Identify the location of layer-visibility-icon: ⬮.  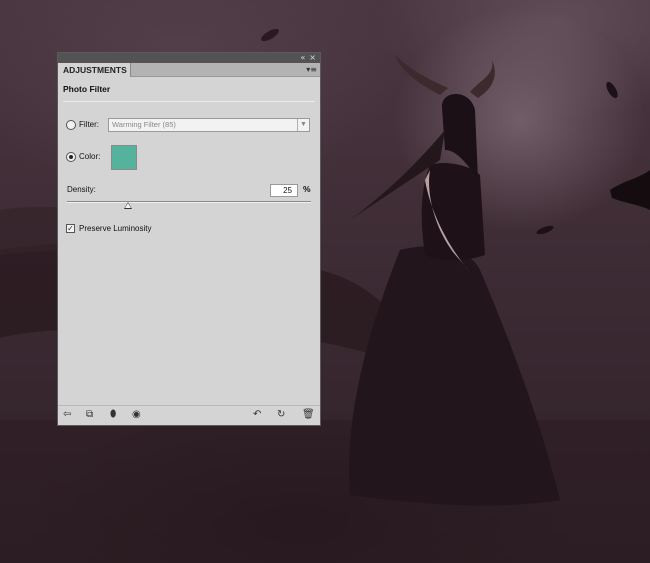
(113, 415).